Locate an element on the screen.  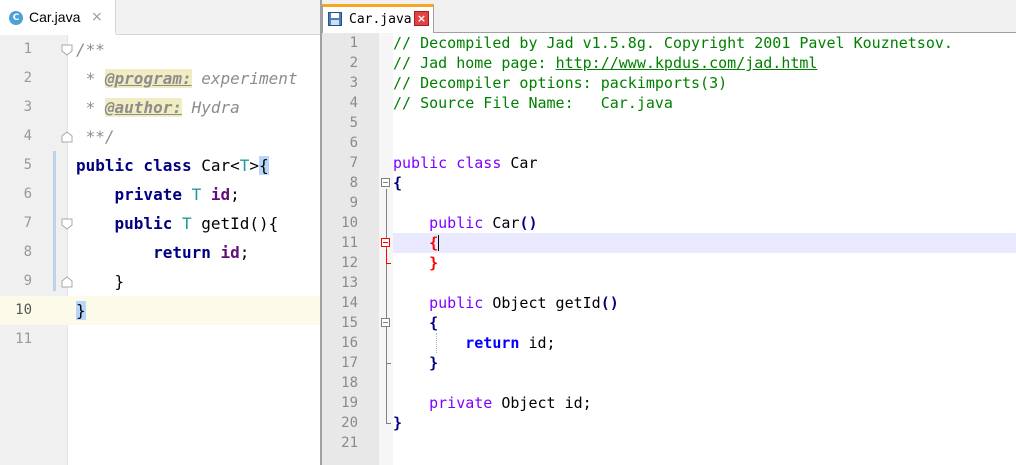
code-line: 17 } is located at coordinates (669, 363).